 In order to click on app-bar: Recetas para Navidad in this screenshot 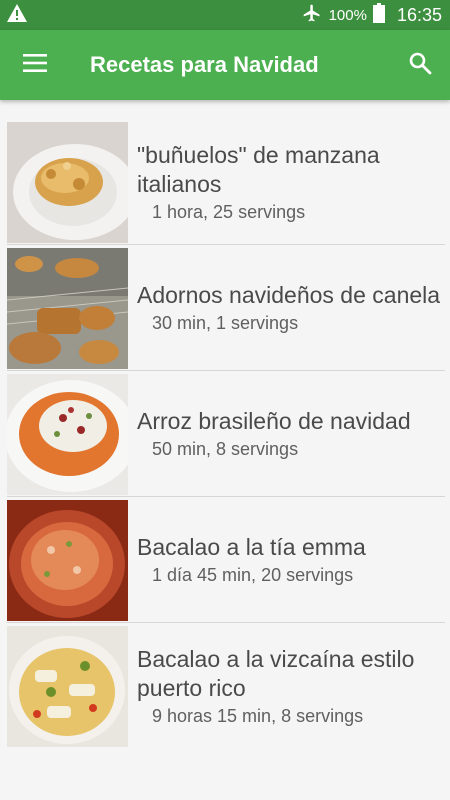, I will do `click(225, 65)`.